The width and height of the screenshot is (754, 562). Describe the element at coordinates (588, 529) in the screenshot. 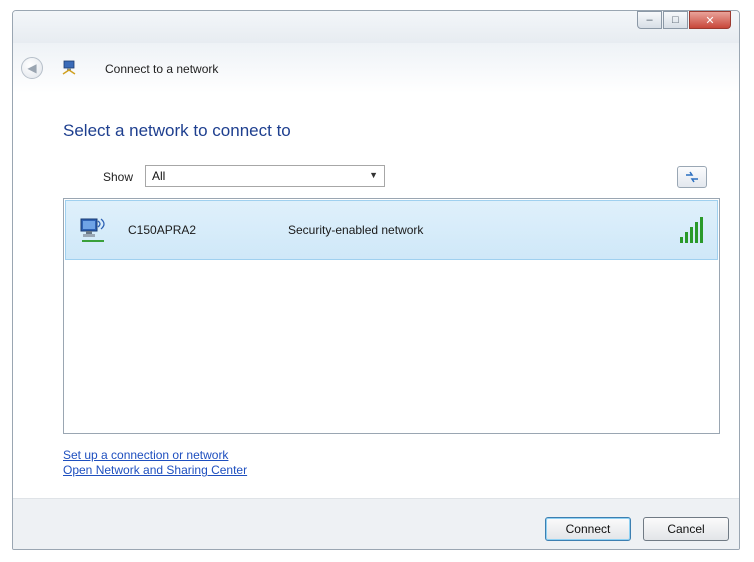

I see `connect-button: Connect` at that location.